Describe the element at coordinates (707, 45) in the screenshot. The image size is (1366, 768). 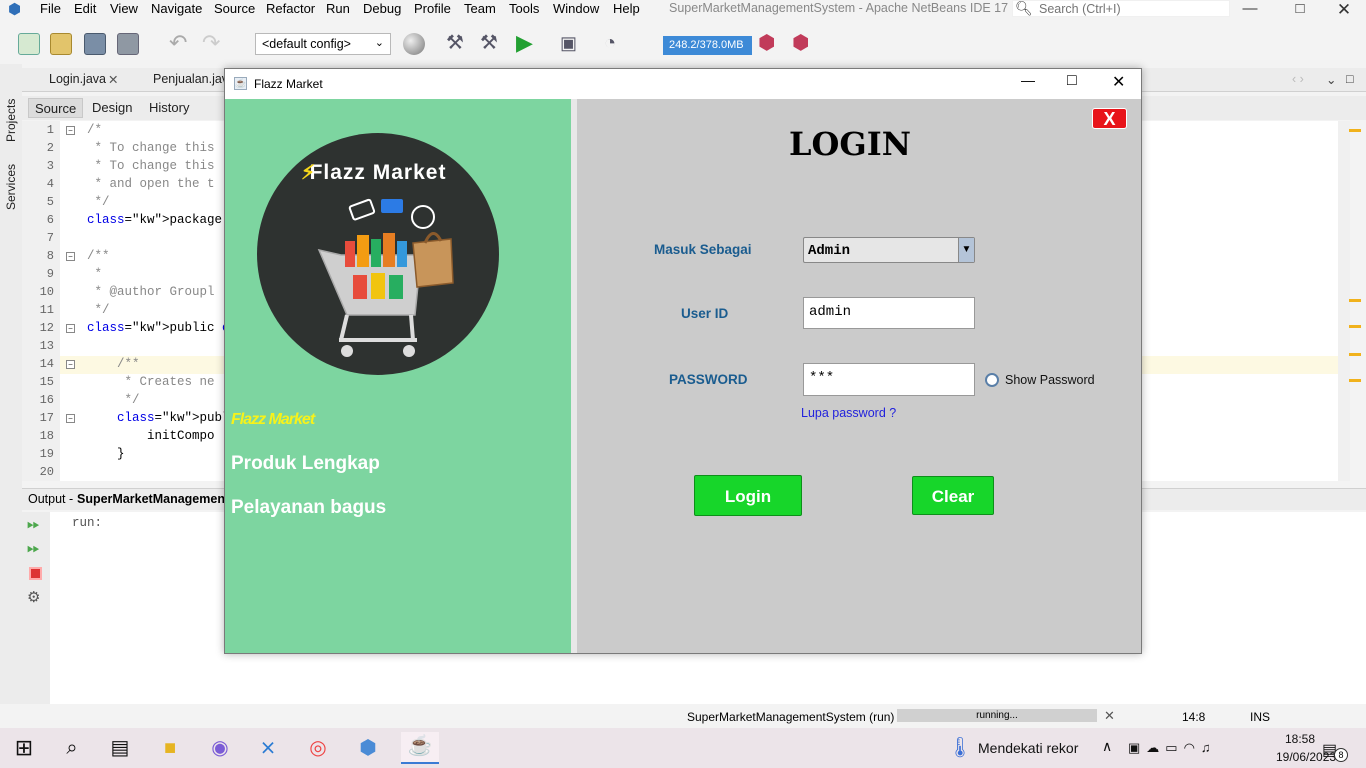
I see `memory-indicator: 248.2/378.0MB` at that location.